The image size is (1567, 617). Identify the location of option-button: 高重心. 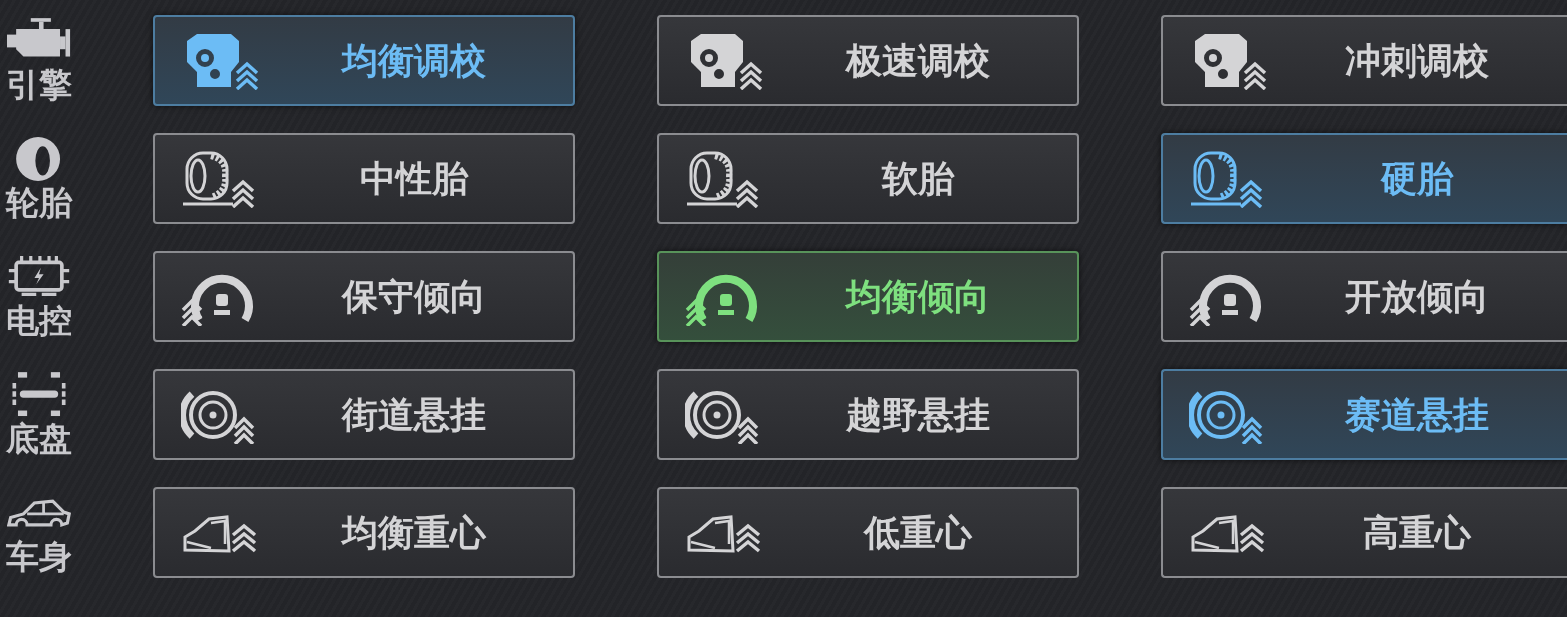
(1364, 532).